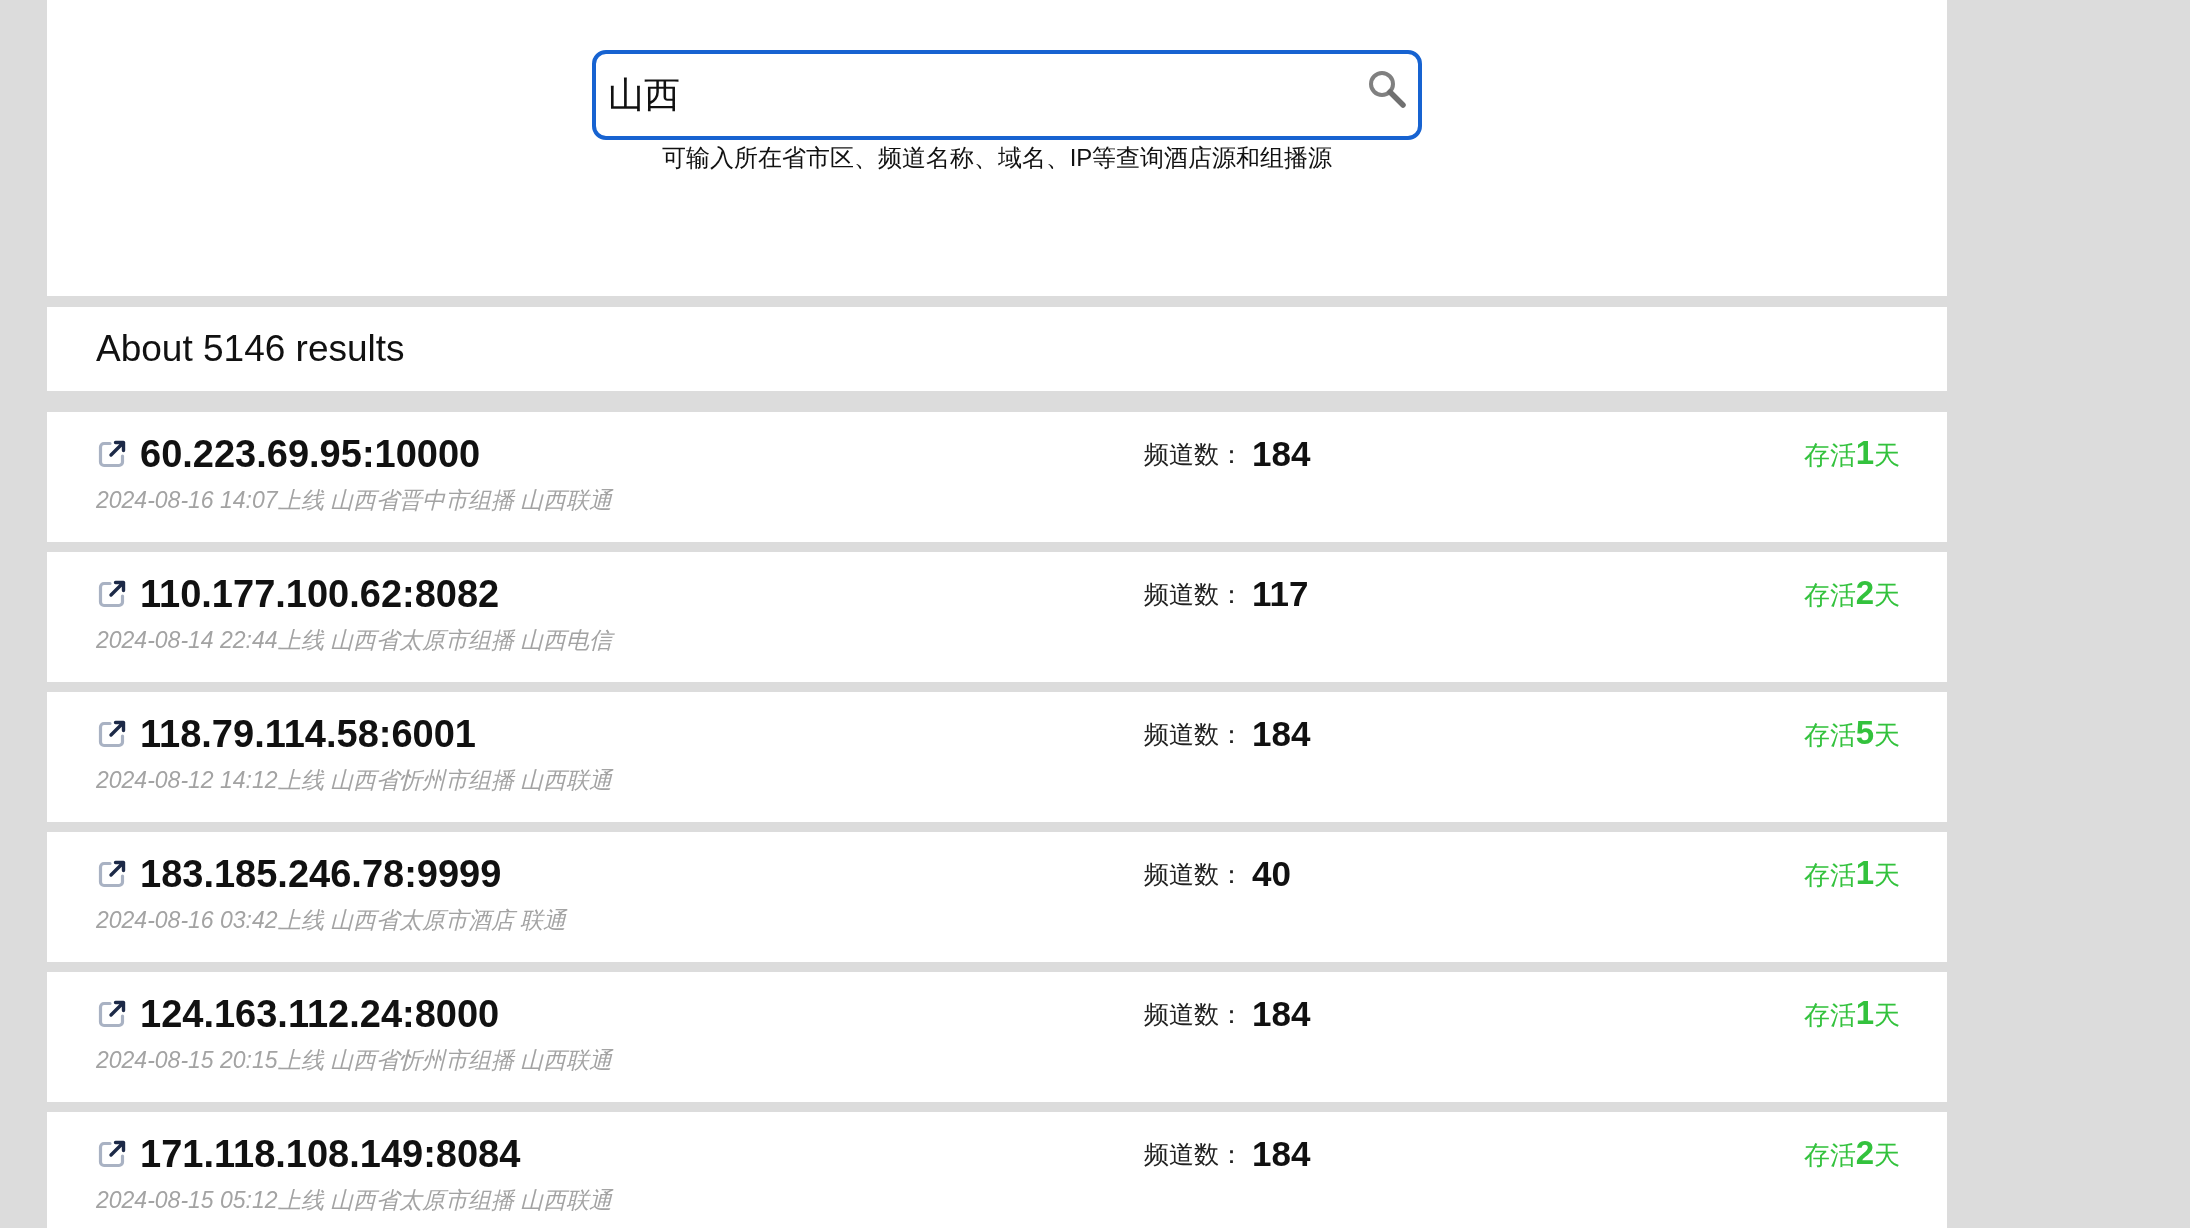 The image size is (2190, 1228). Describe the element at coordinates (1851, 733) in the screenshot. I see `uptime-text: 存活5天` at that location.